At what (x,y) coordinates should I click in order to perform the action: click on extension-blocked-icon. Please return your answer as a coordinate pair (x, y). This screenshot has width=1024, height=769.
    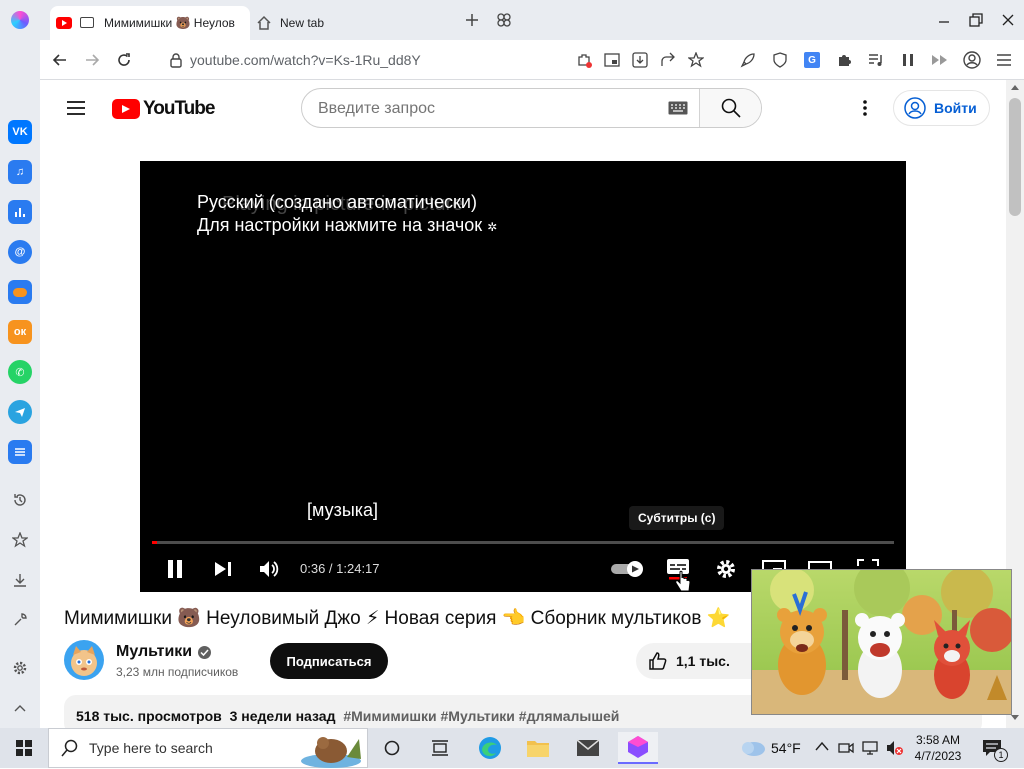
    Looking at the image, I should click on (584, 60).